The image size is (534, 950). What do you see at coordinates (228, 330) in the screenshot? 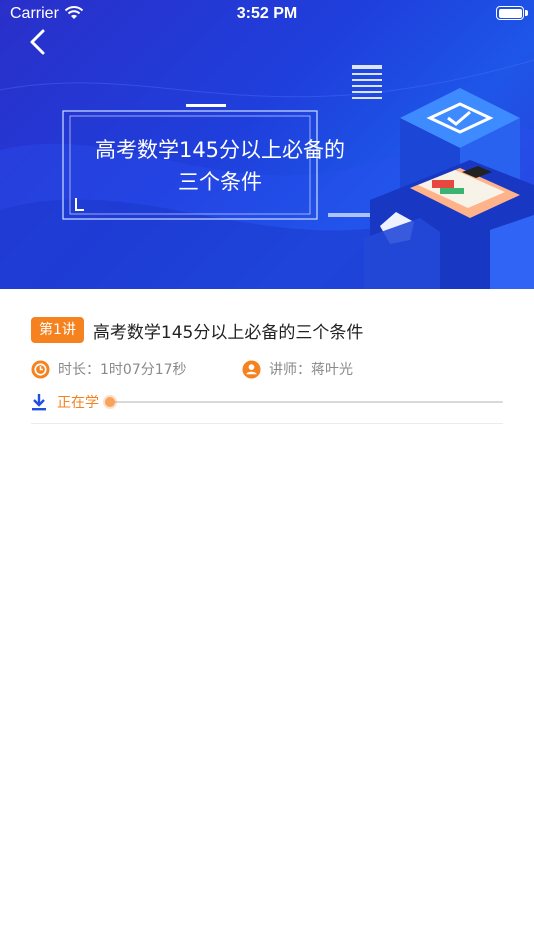
I see `lesson-title: 高考数学145分以上必备的三个条件` at bounding box center [228, 330].